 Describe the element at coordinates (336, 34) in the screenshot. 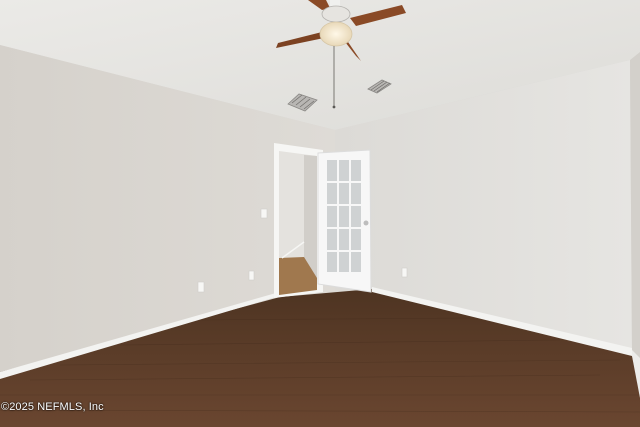

I see `fan-light-globe` at that location.